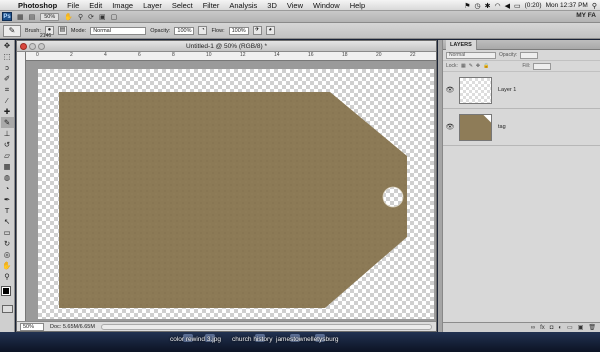 The width and height of the screenshot is (600, 352). I want to click on dock-label: church history, so click(252, 339).